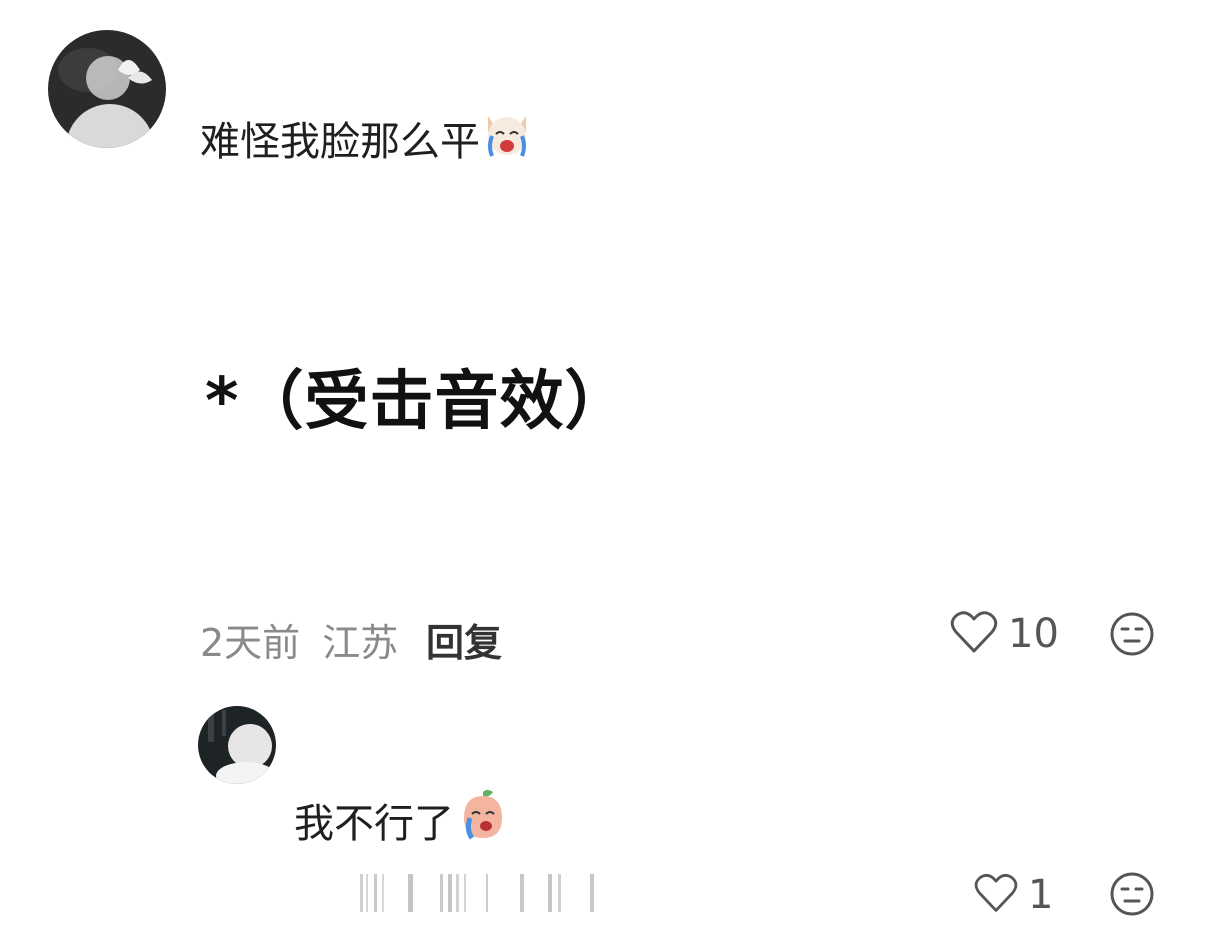 This screenshot has width=1224, height=934. Describe the element at coordinates (340, 142) in the screenshot. I see `comment-text-content: 难怪我脸那么平` at that location.